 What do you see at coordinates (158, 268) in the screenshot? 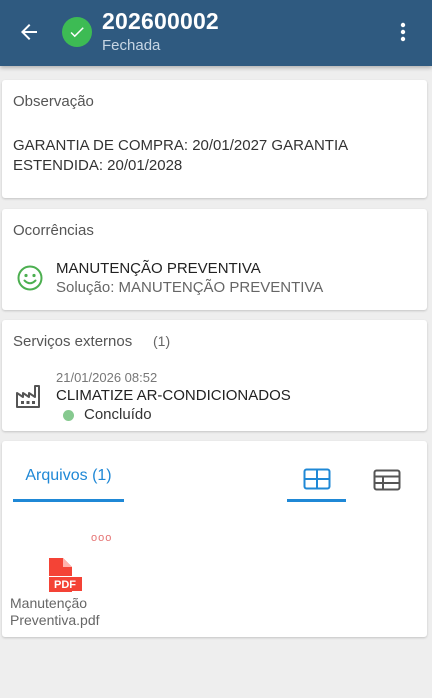
I see `occurrence-title: MANUTENÇÃO PREVENTIVA` at bounding box center [158, 268].